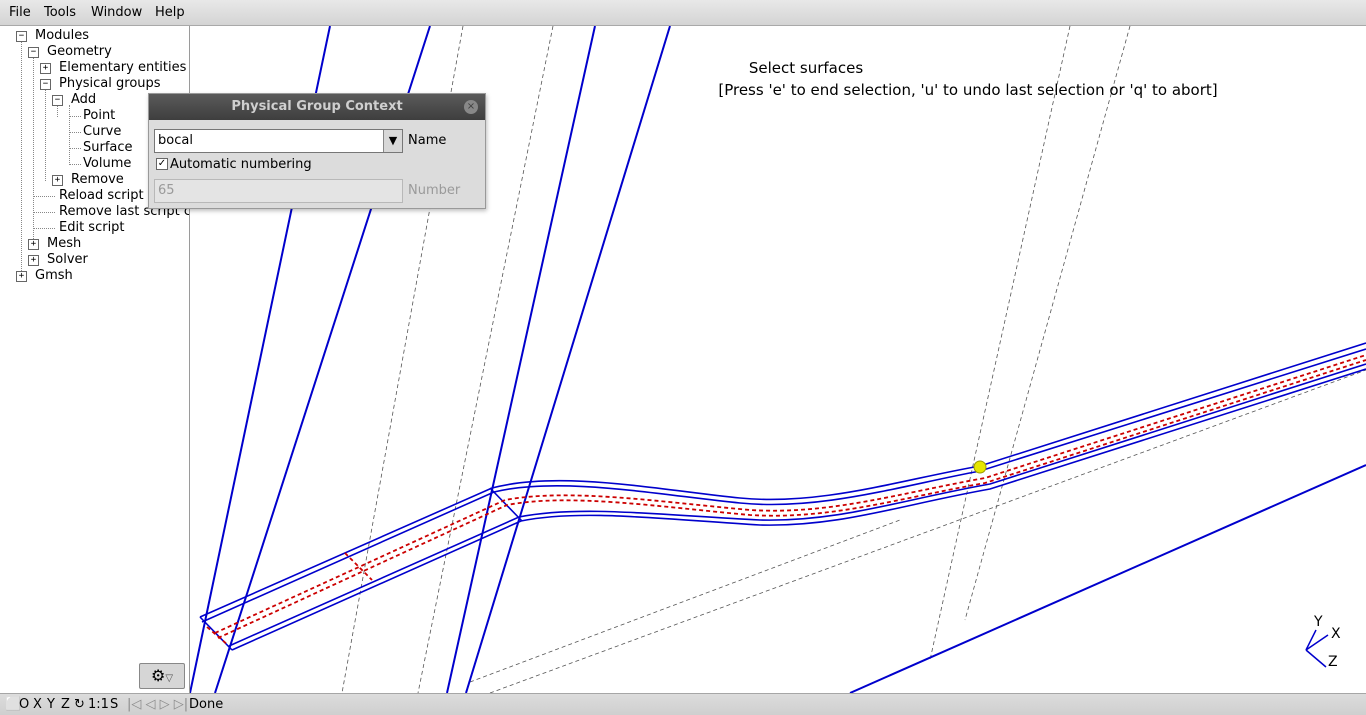 The height and width of the screenshot is (715, 1366). What do you see at coordinates (107, 164) in the screenshot?
I see `tree-item-volume: Volume` at bounding box center [107, 164].